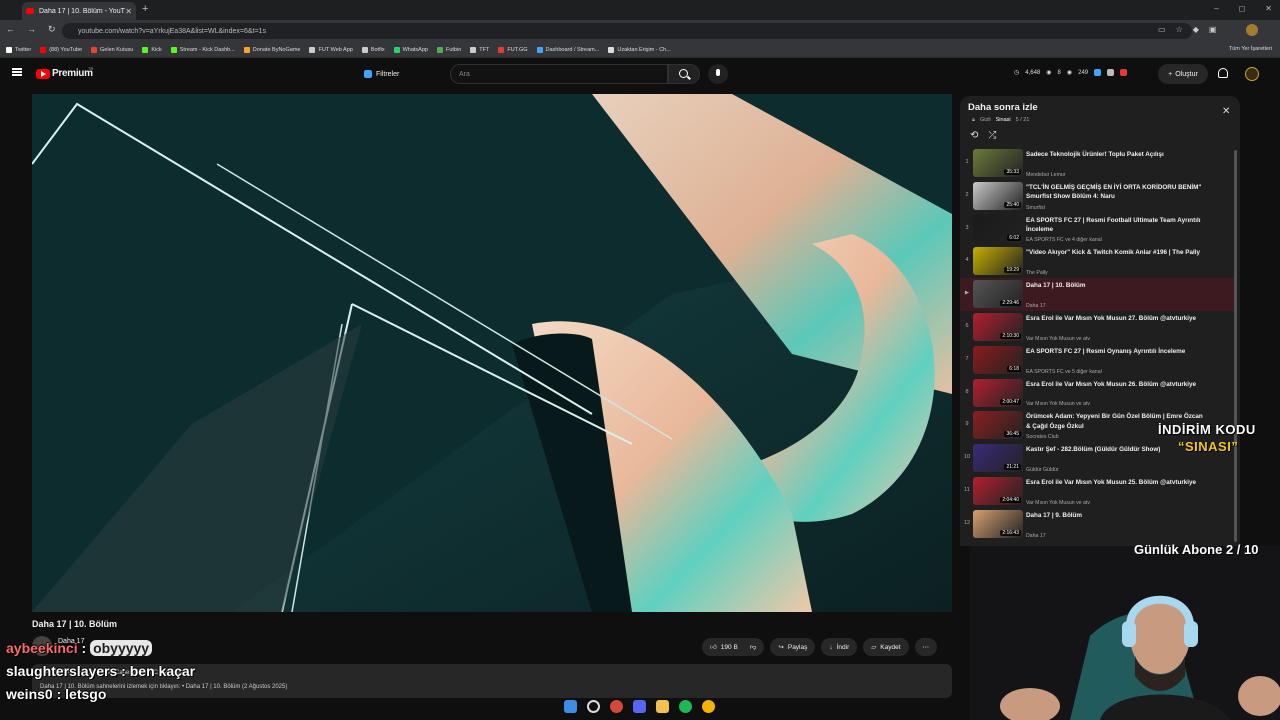 The image size is (1280, 720). I want to click on playlist-title: Daha sonra izle, so click(1003, 107).